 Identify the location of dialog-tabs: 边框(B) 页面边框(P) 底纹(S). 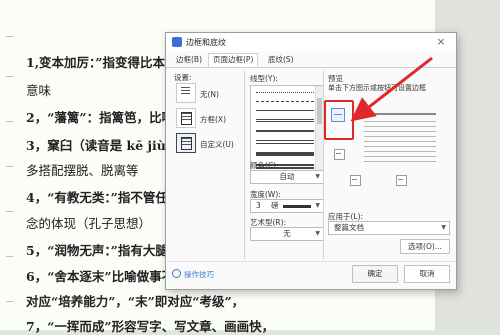
(311, 60).